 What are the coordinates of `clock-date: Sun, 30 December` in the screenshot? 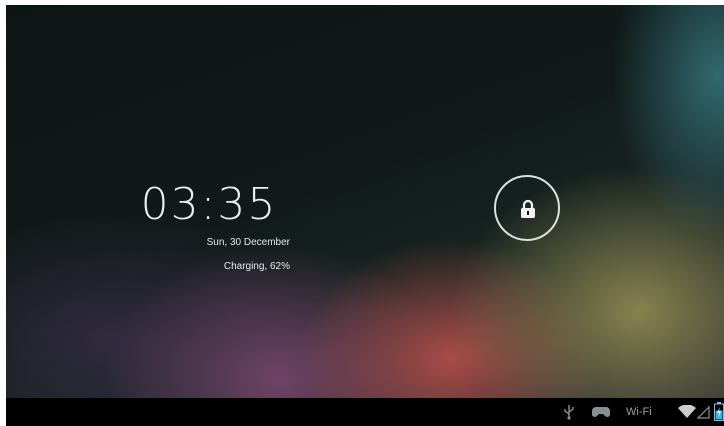 It's located at (248, 242).